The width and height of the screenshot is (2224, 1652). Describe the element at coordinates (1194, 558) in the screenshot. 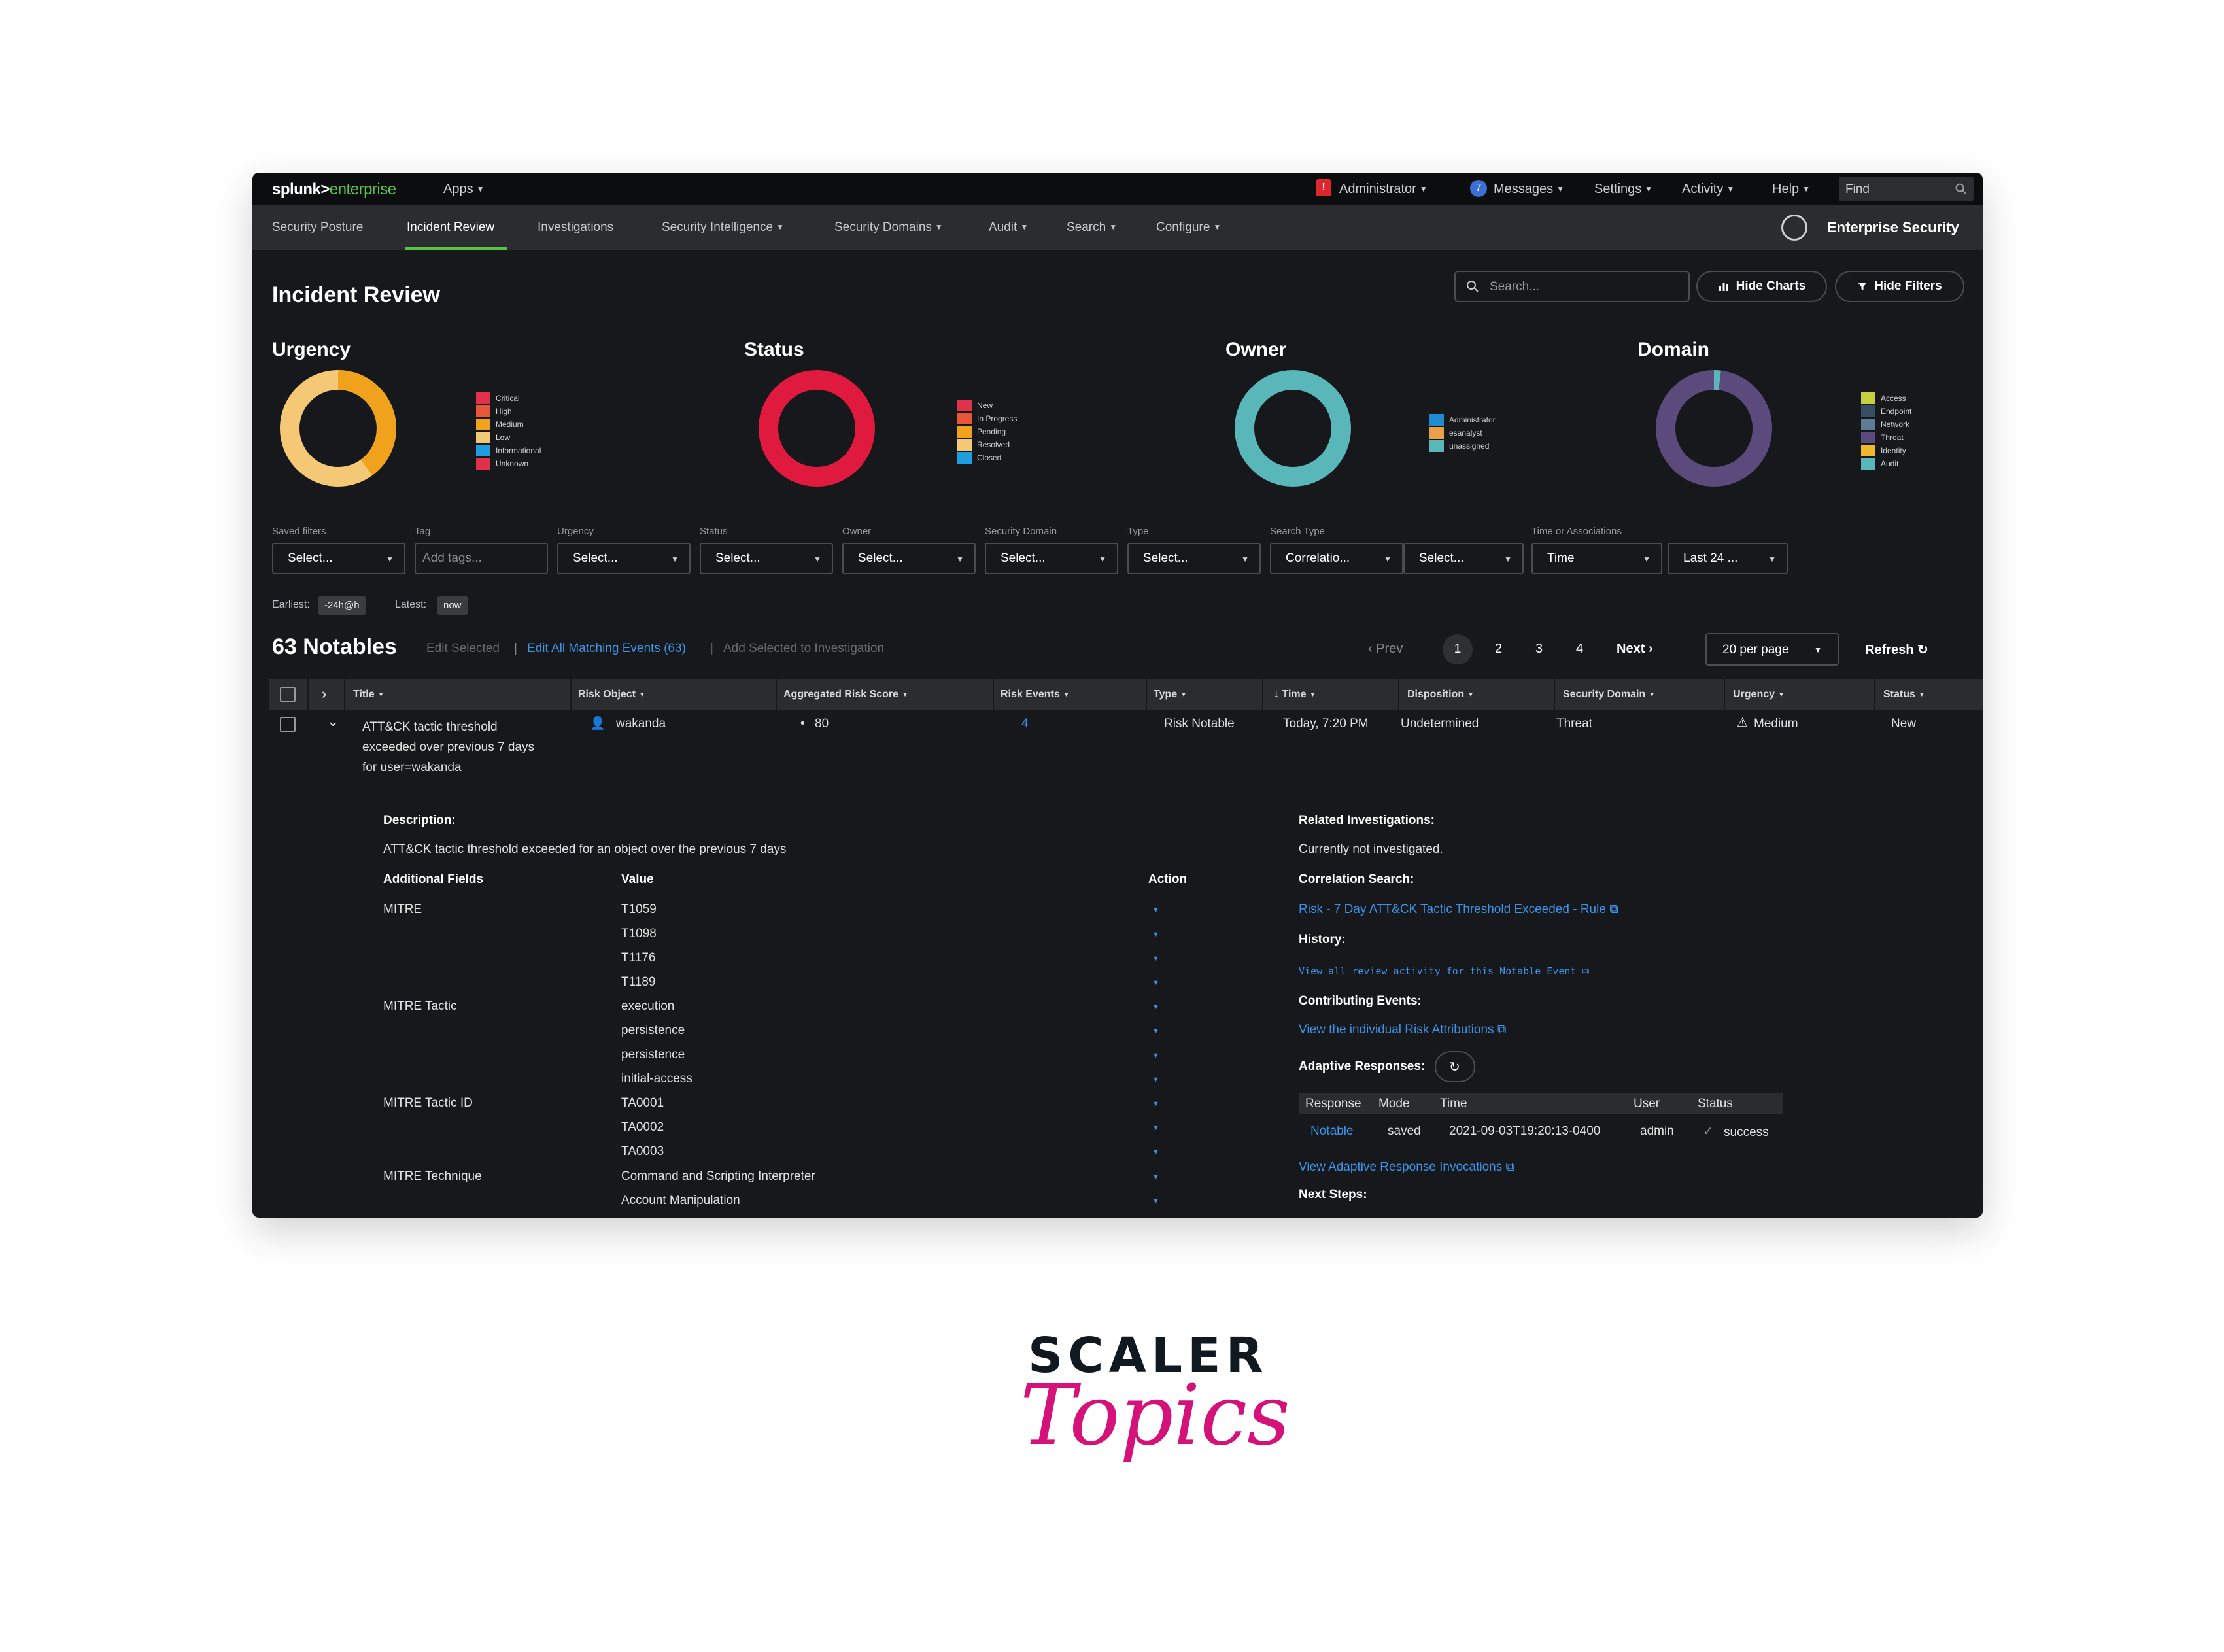

I see `type-select: Select... ▼` at that location.